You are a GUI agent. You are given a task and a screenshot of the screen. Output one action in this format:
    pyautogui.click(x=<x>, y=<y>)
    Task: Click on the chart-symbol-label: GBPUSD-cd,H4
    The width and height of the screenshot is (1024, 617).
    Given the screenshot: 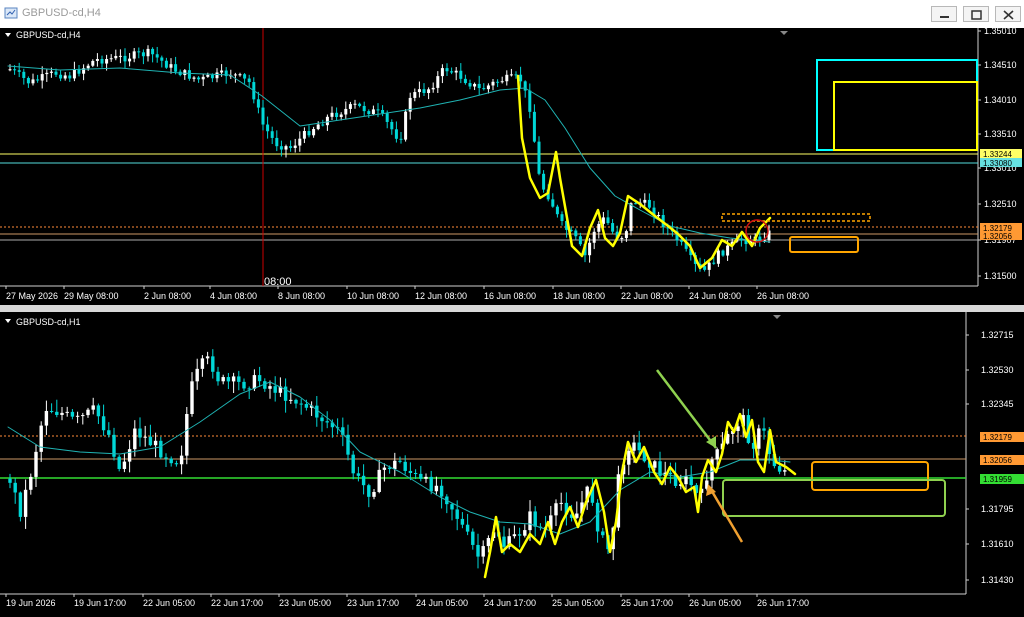 What is the action you would take?
    pyautogui.click(x=48, y=35)
    